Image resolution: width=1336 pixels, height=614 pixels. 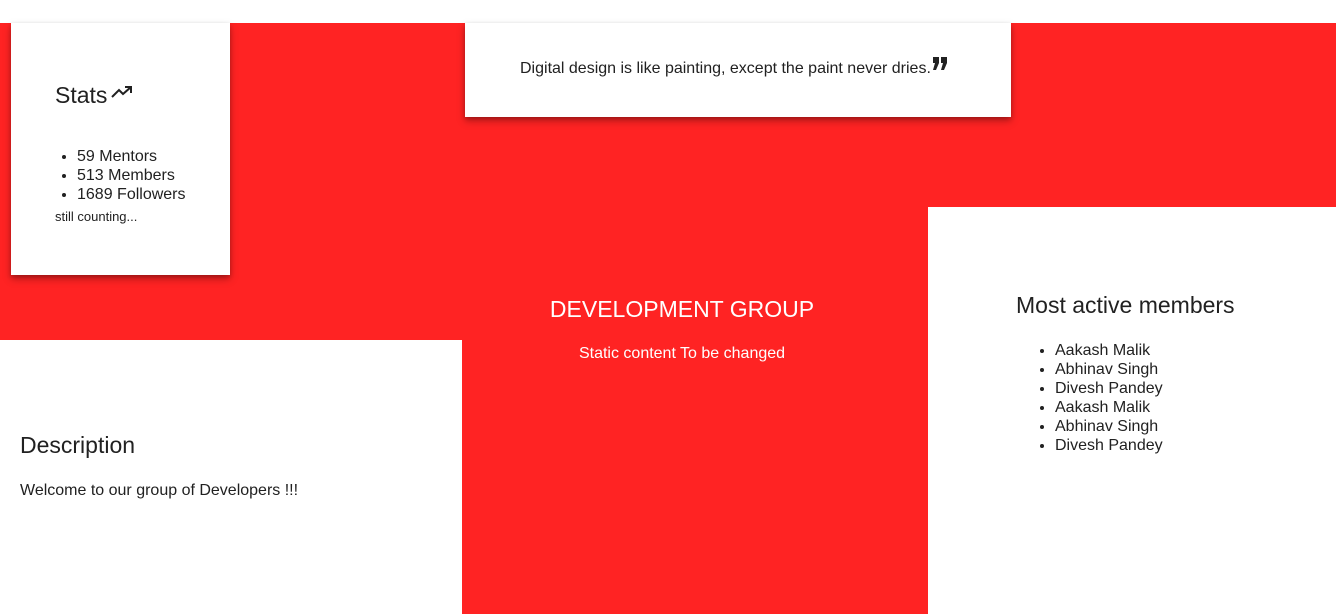 What do you see at coordinates (682, 309) in the screenshot?
I see `group-title: DEVELOPMENT GROUP` at bounding box center [682, 309].